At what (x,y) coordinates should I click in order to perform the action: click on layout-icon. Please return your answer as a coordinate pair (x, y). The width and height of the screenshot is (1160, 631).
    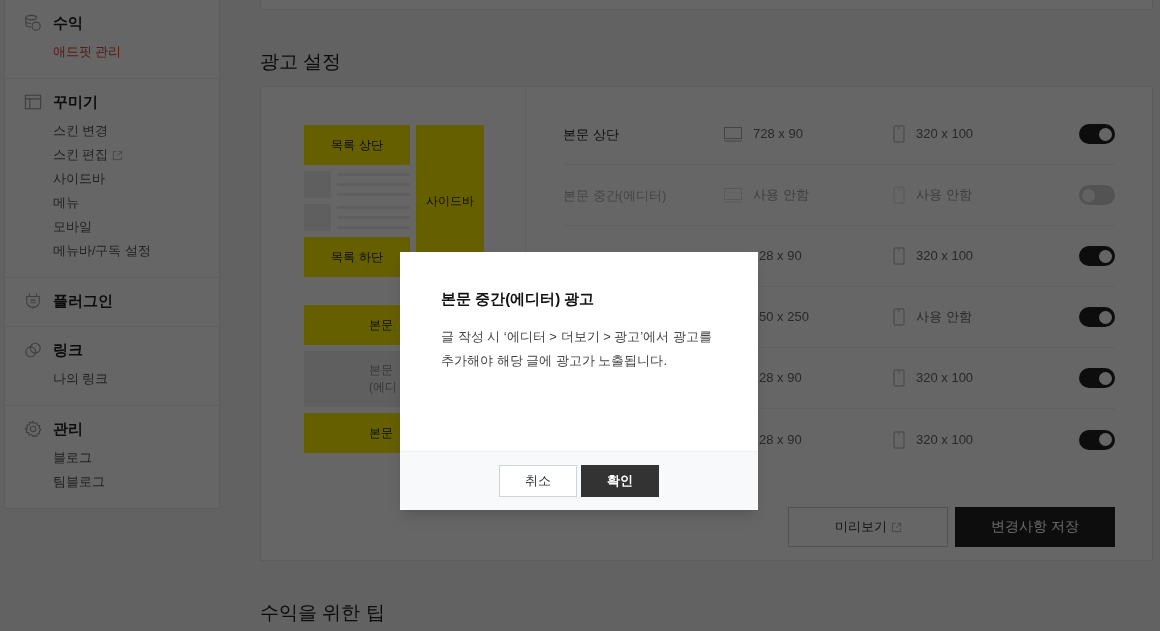
    Looking at the image, I should click on (33, 102).